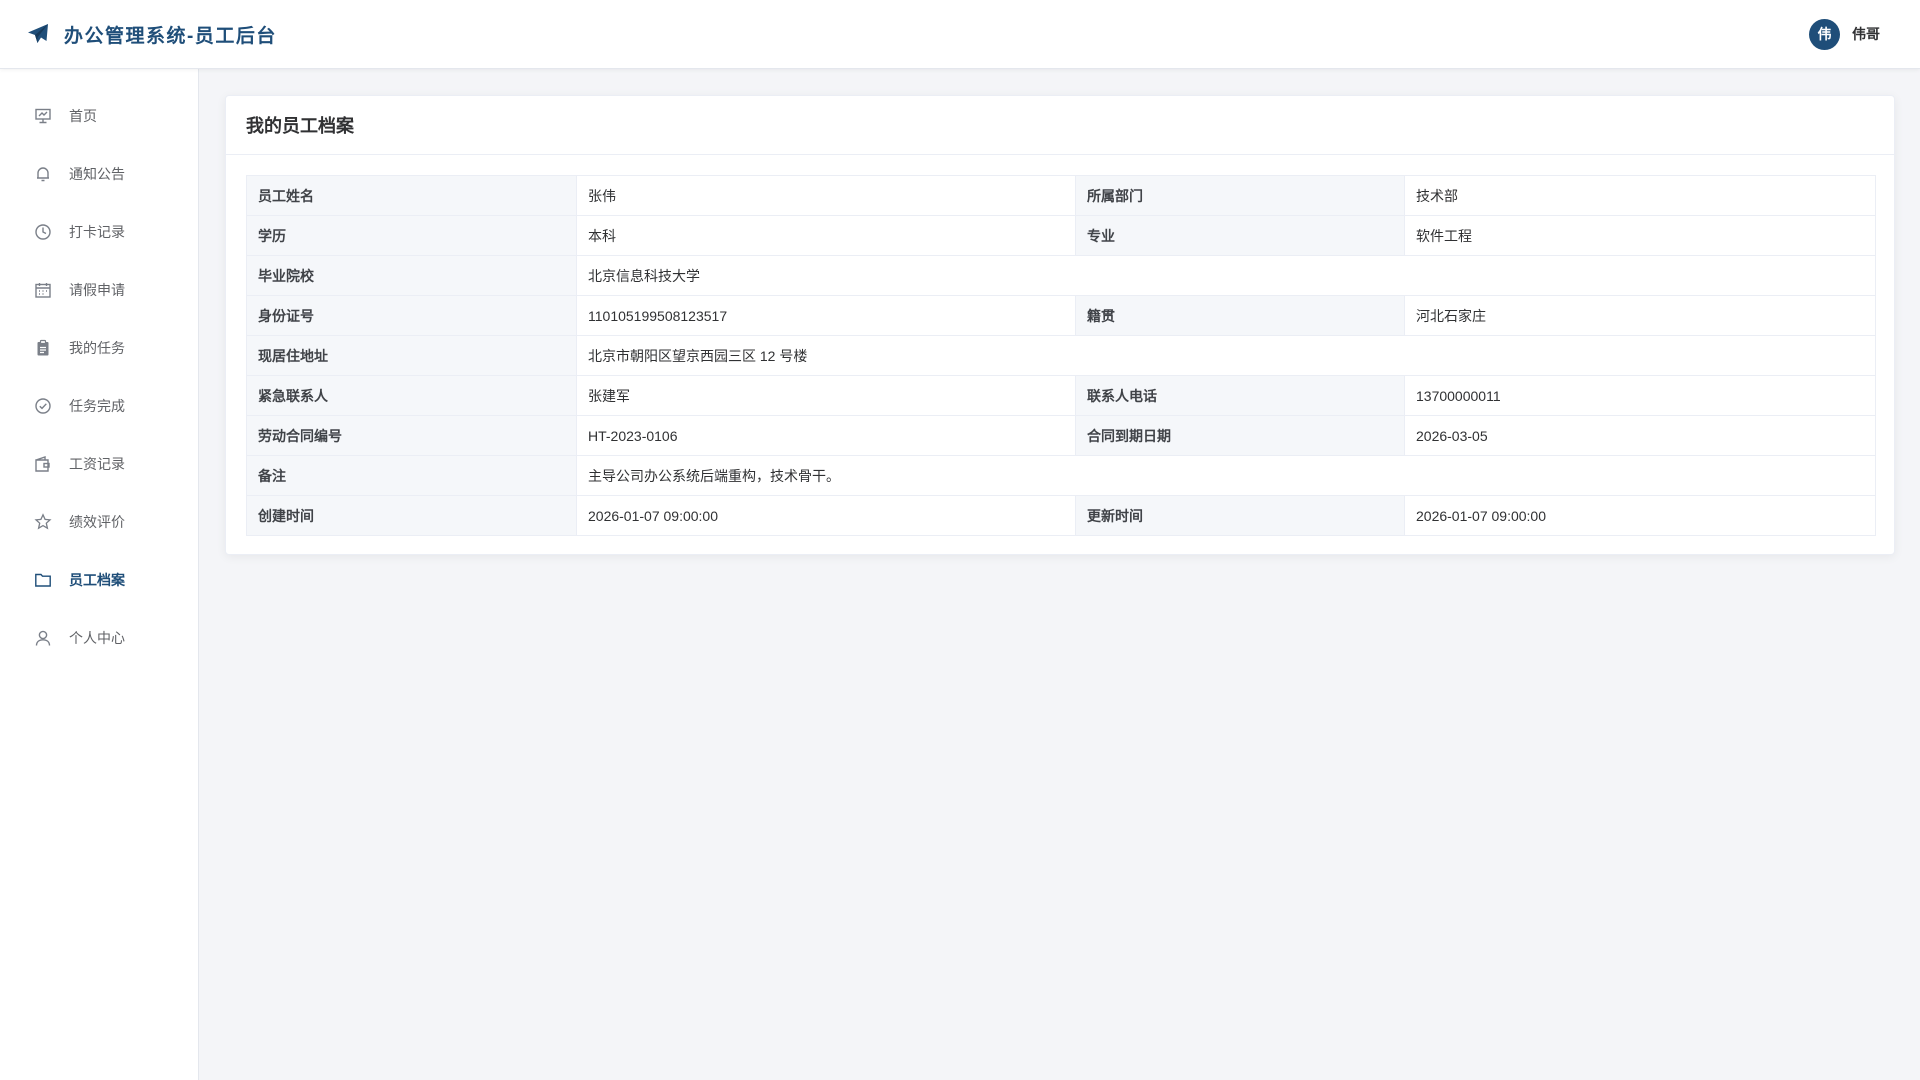  I want to click on table-row: 毕业院校 北京信息科技大学, so click(1061, 275).